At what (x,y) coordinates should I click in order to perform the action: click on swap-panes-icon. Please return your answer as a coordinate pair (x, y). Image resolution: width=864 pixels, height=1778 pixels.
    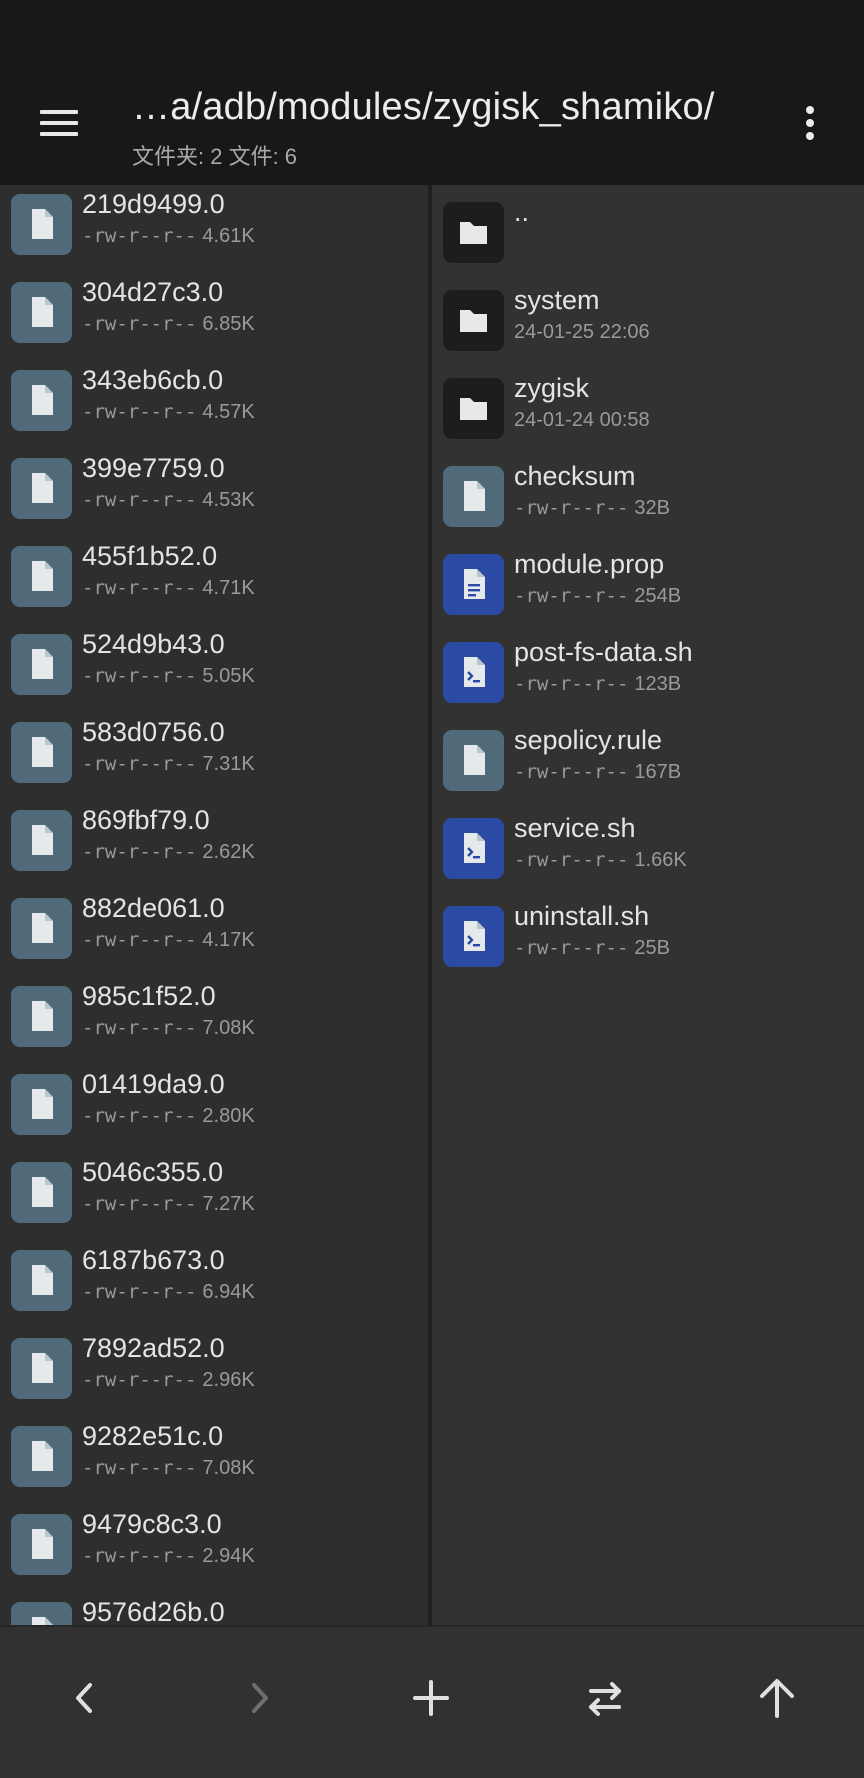
    Looking at the image, I should click on (605, 1698).